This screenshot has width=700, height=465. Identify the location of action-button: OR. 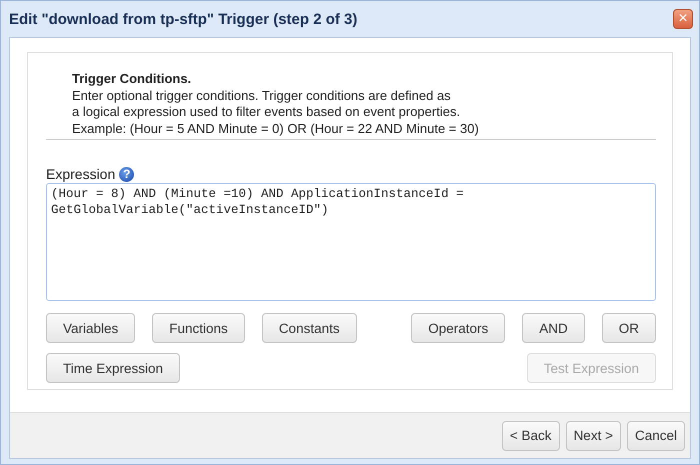
(629, 328).